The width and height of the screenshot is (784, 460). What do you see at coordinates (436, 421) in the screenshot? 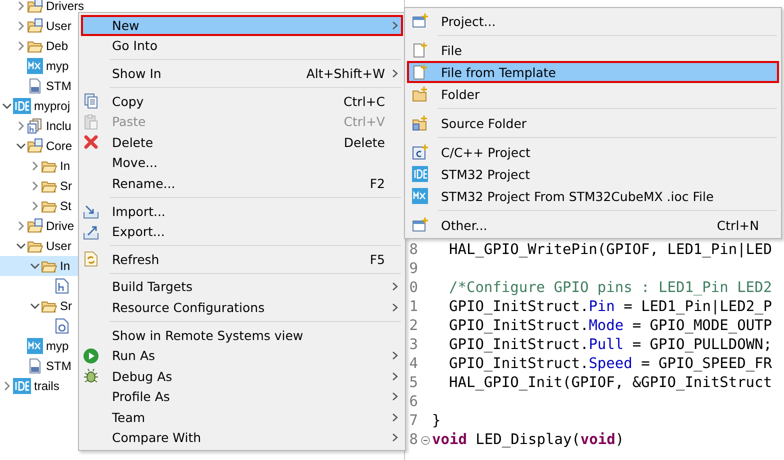
I see `code-line: }` at bounding box center [436, 421].